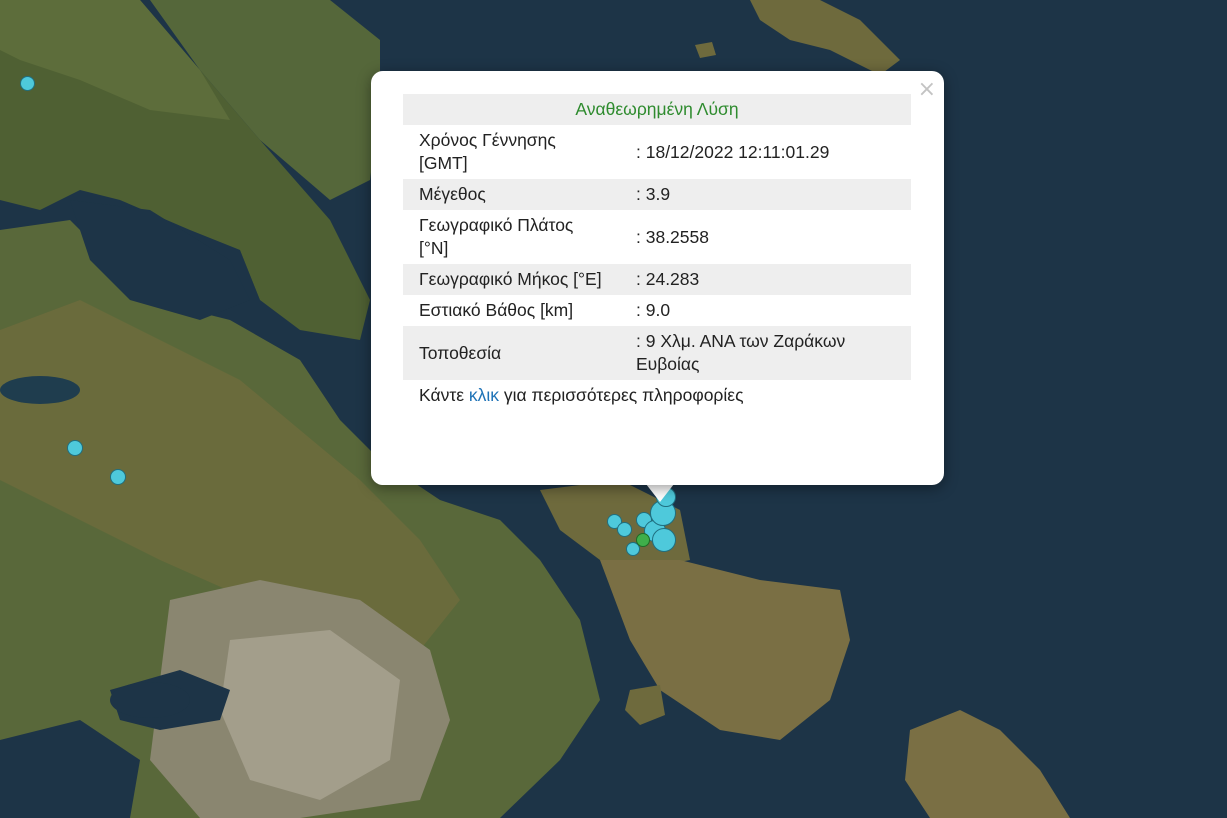 Image resolution: width=1227 pixels, height=818 pixels. Describe the element at coordinates (643, 540) in the screenshot. I see `latest-earthquake-marker` at that location.